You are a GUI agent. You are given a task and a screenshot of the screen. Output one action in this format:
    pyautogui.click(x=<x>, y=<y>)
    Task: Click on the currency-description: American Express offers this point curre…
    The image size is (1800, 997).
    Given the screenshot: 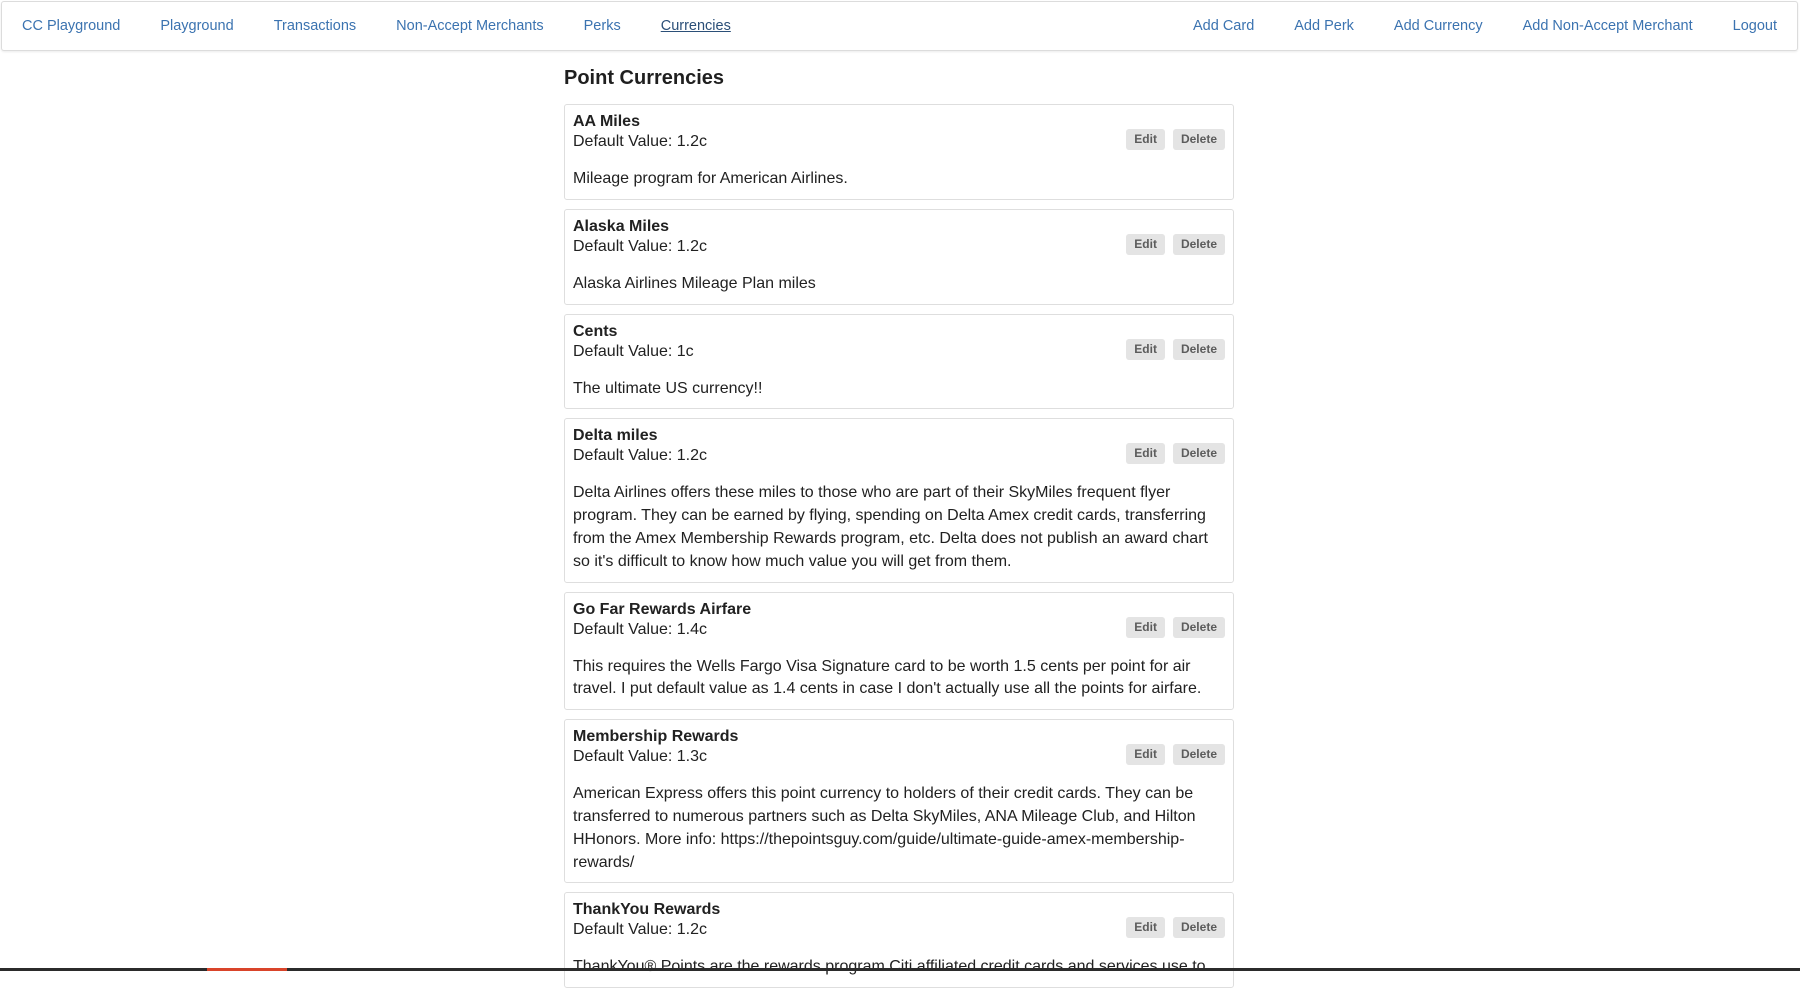 What is the action you would take?
    pyautogui.click(x=884, y=828)
    